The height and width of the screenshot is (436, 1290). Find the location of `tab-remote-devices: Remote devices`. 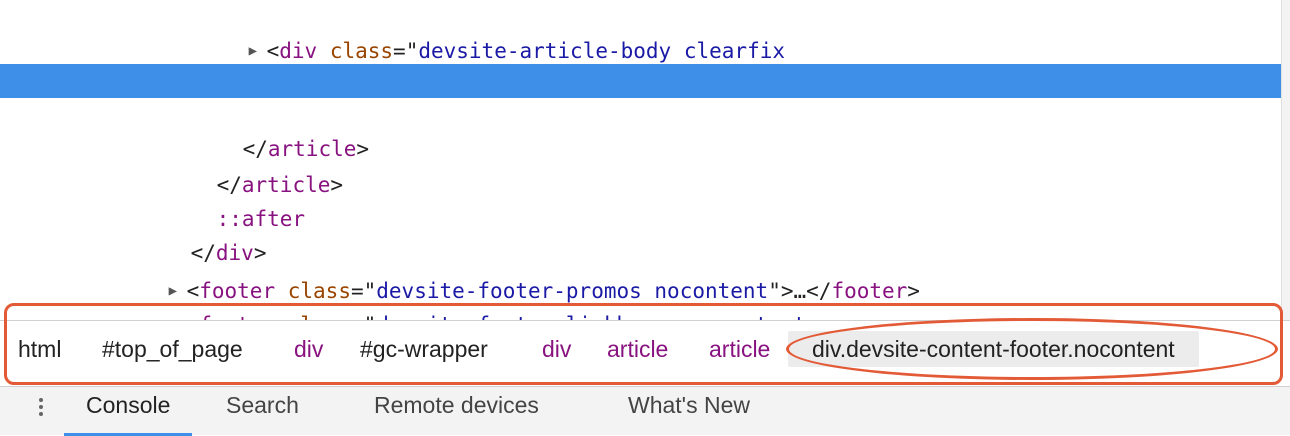

tab-remote-devices: Remote devices is located at coordinates (456, 410).